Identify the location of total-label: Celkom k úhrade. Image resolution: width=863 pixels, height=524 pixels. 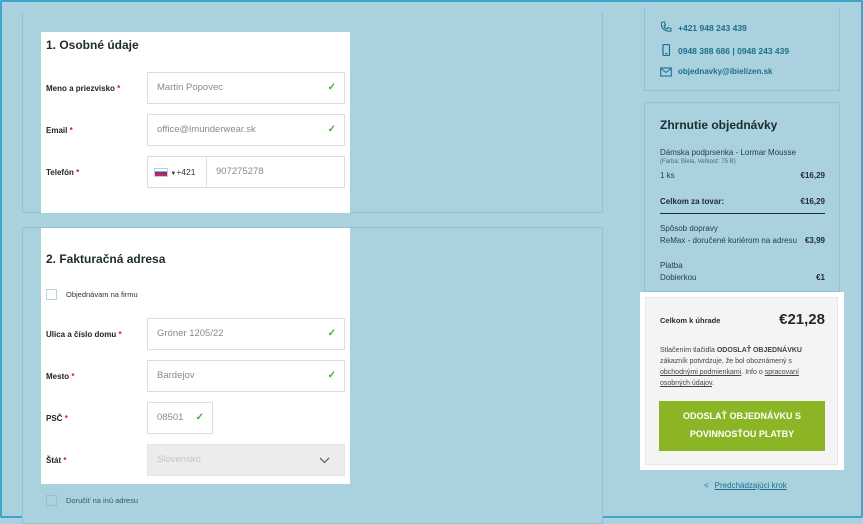
(690, 320).